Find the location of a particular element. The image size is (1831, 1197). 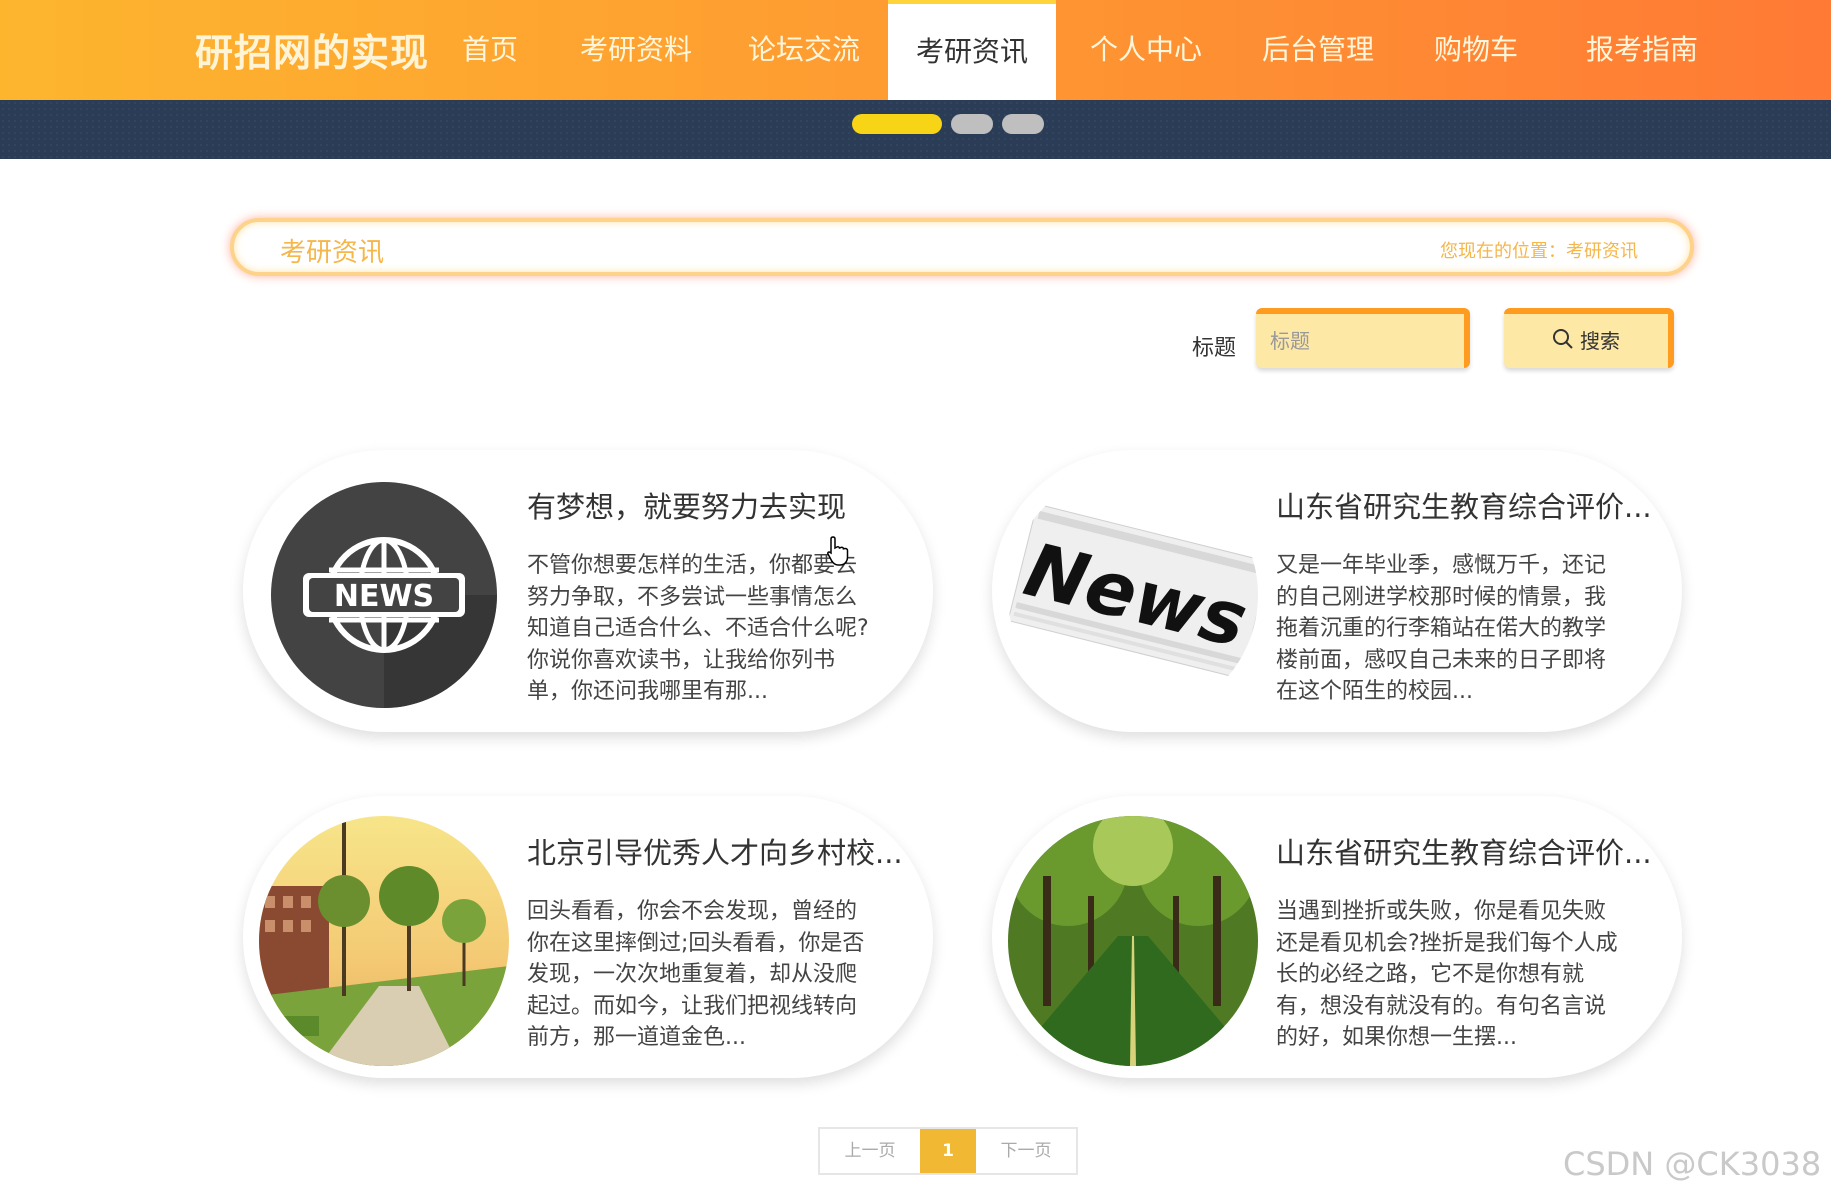

news-card-title: 有梦想，就要努力去实现 is located at coordinates (722, 505).